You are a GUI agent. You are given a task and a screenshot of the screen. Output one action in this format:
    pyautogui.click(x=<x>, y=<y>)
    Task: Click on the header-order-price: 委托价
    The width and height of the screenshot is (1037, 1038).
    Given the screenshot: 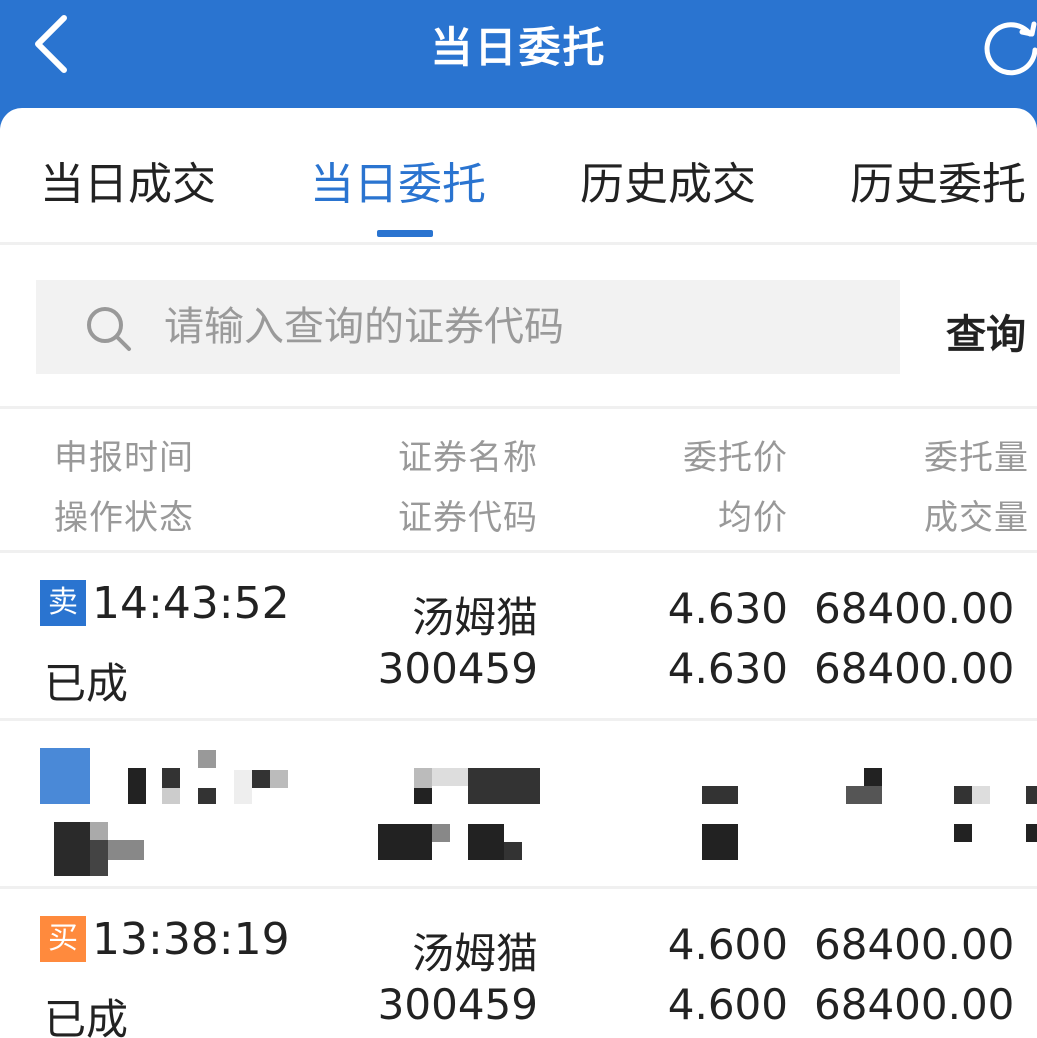 What is the action you would take?
    pyautogui.click(x=735, y=458)
    